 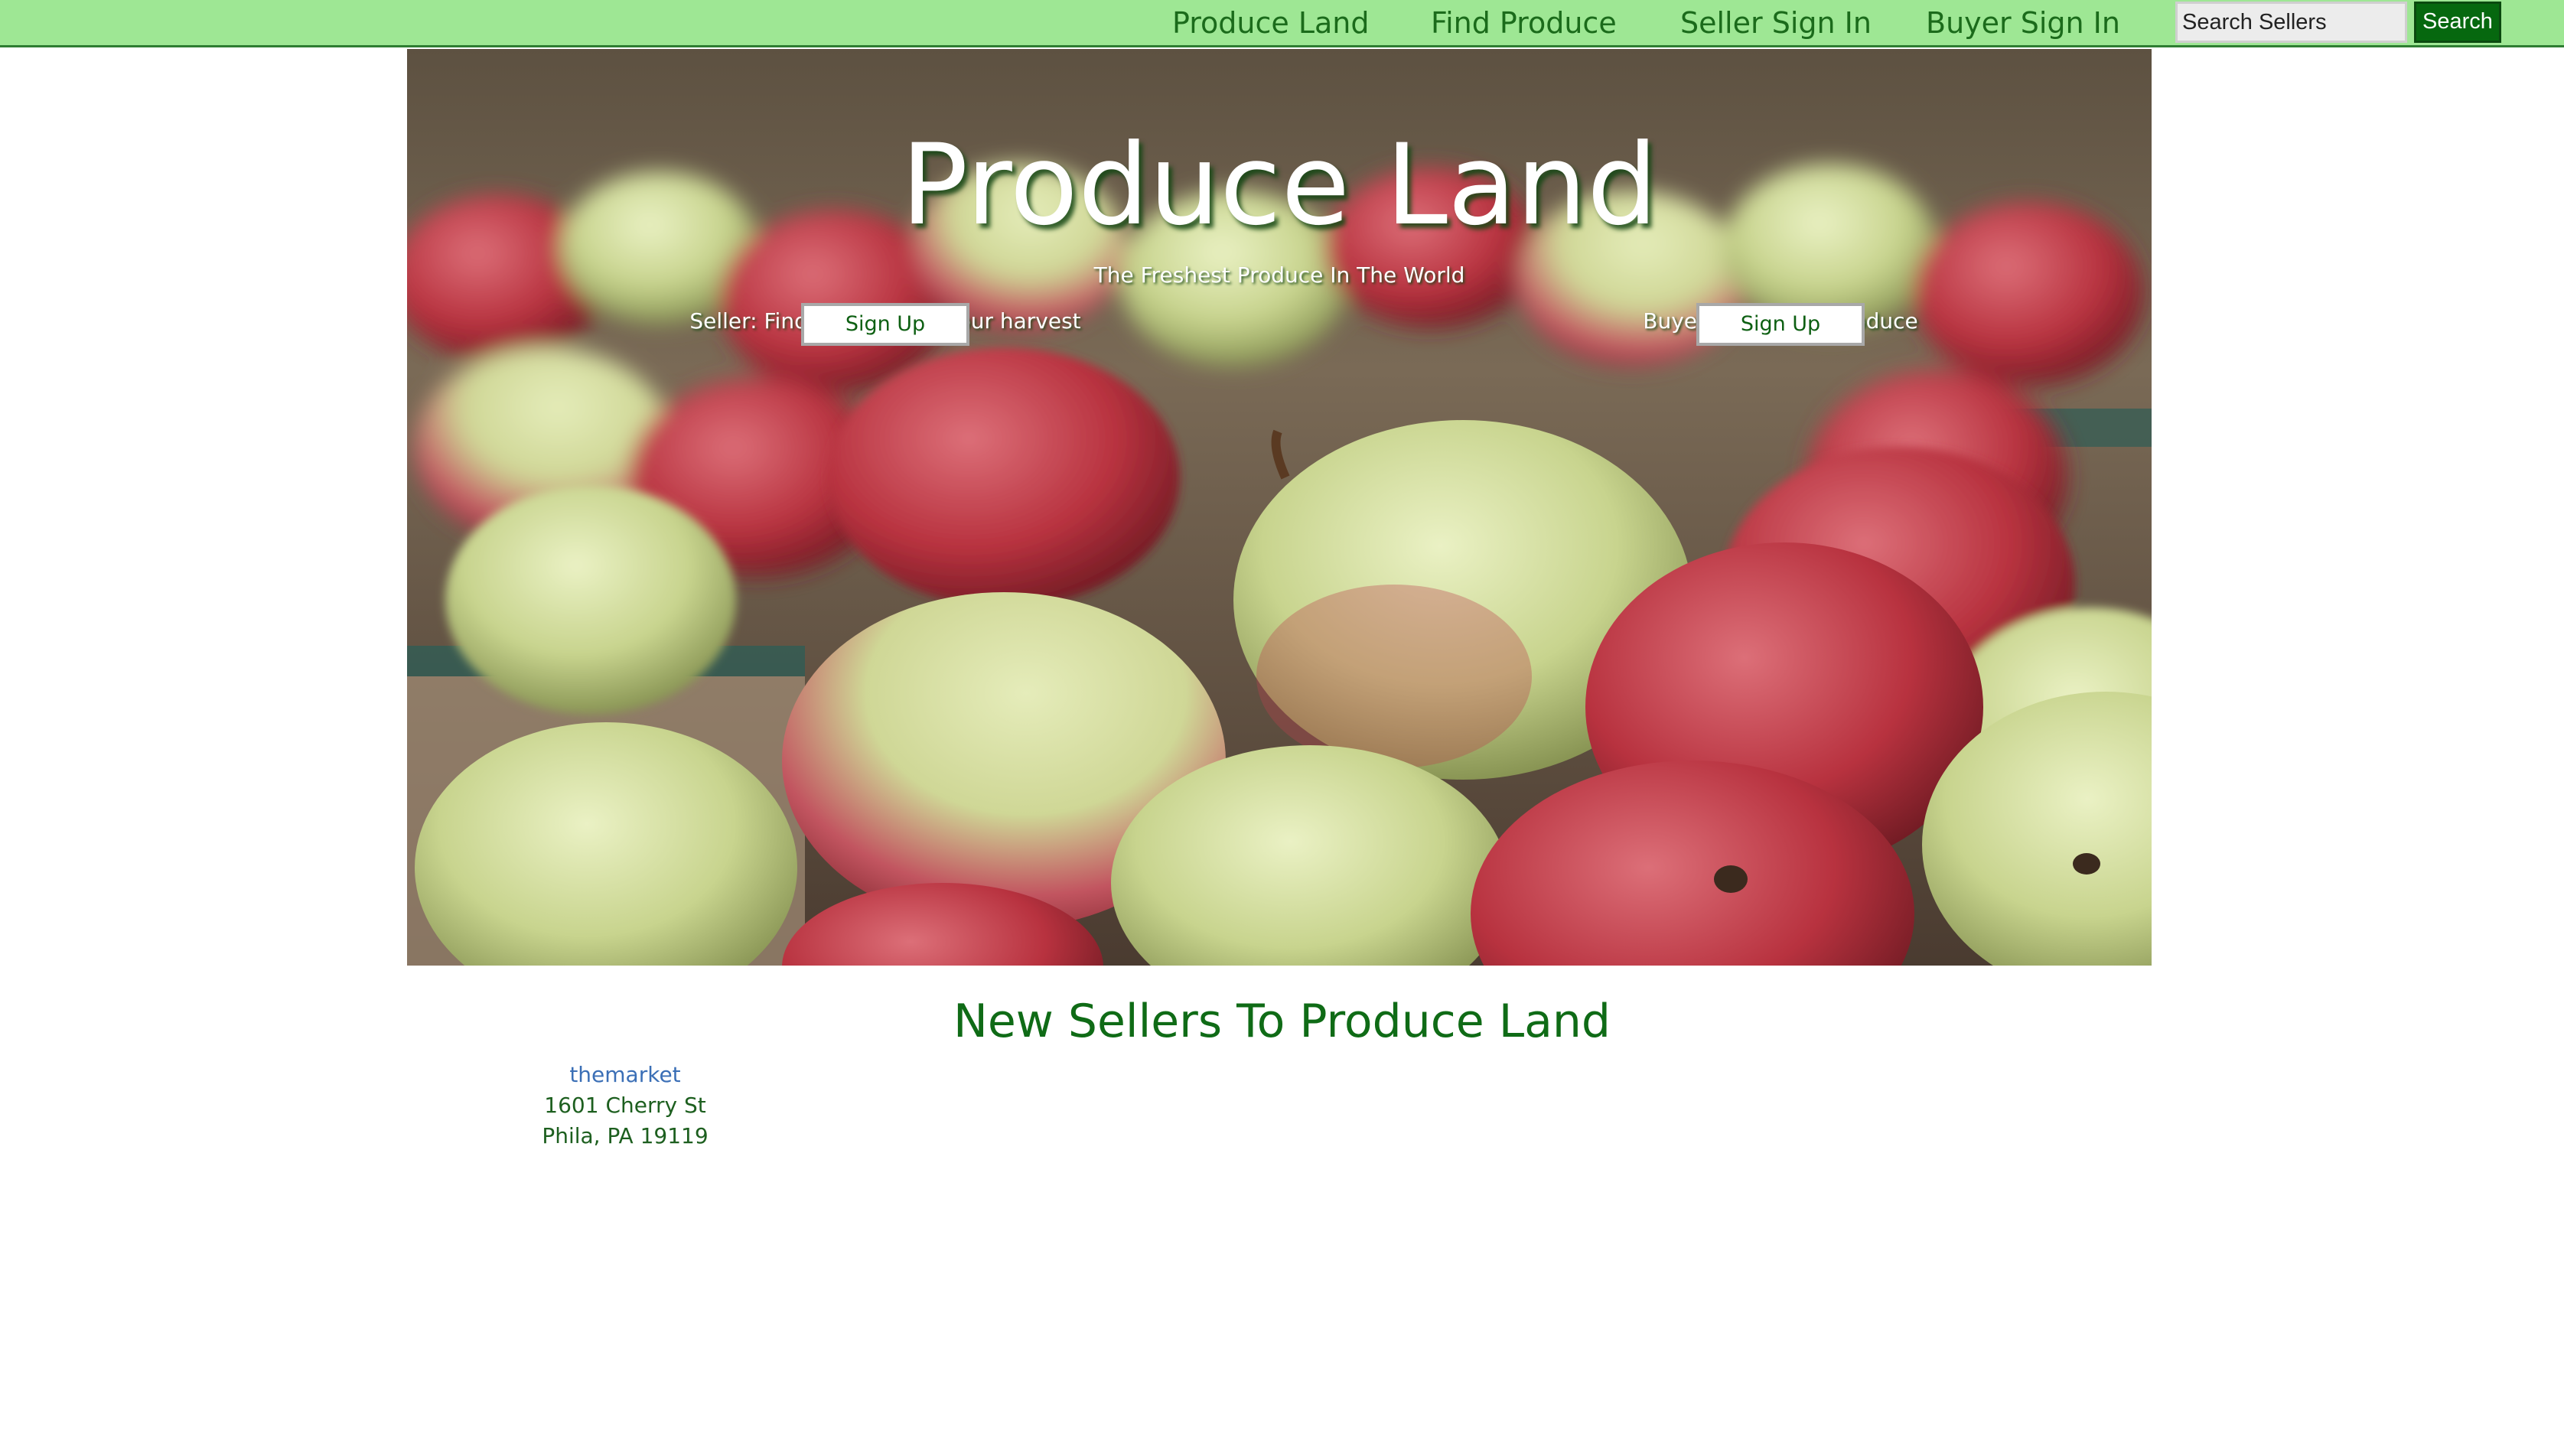 I want to click on nav-link-buyer-sign-in: Buyer Sign In, so click(x=2023, y=23).